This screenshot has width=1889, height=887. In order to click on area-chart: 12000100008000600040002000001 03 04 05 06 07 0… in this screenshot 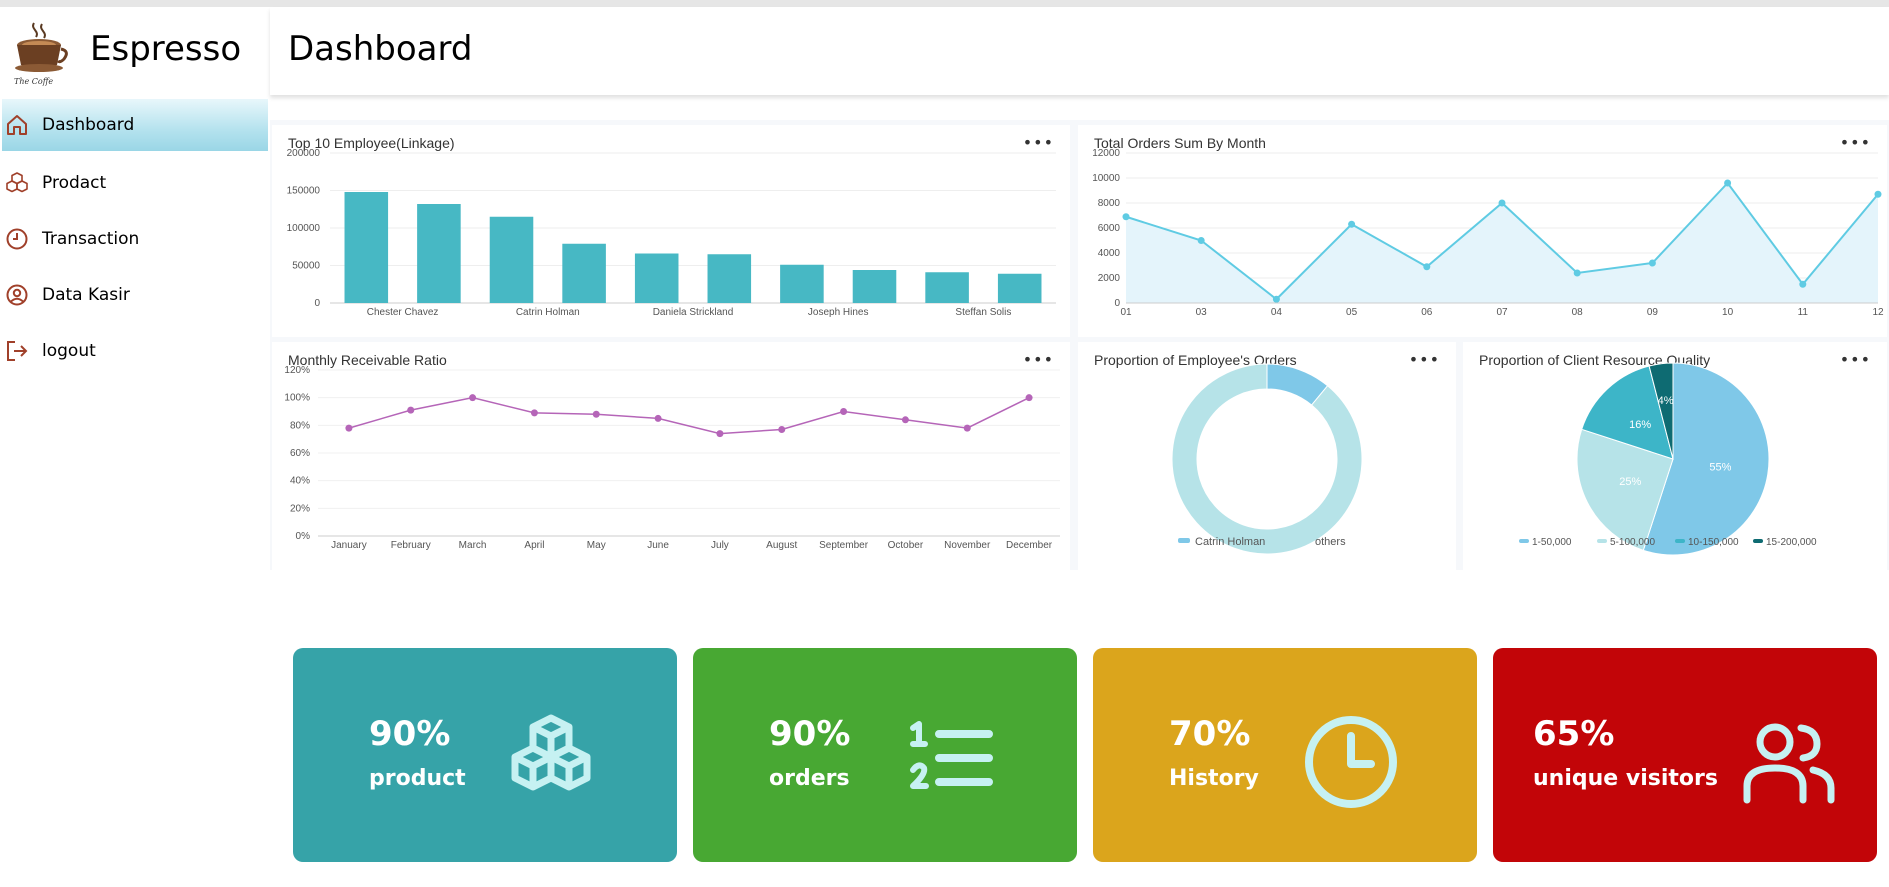, I will do `click(1488, 233)`.